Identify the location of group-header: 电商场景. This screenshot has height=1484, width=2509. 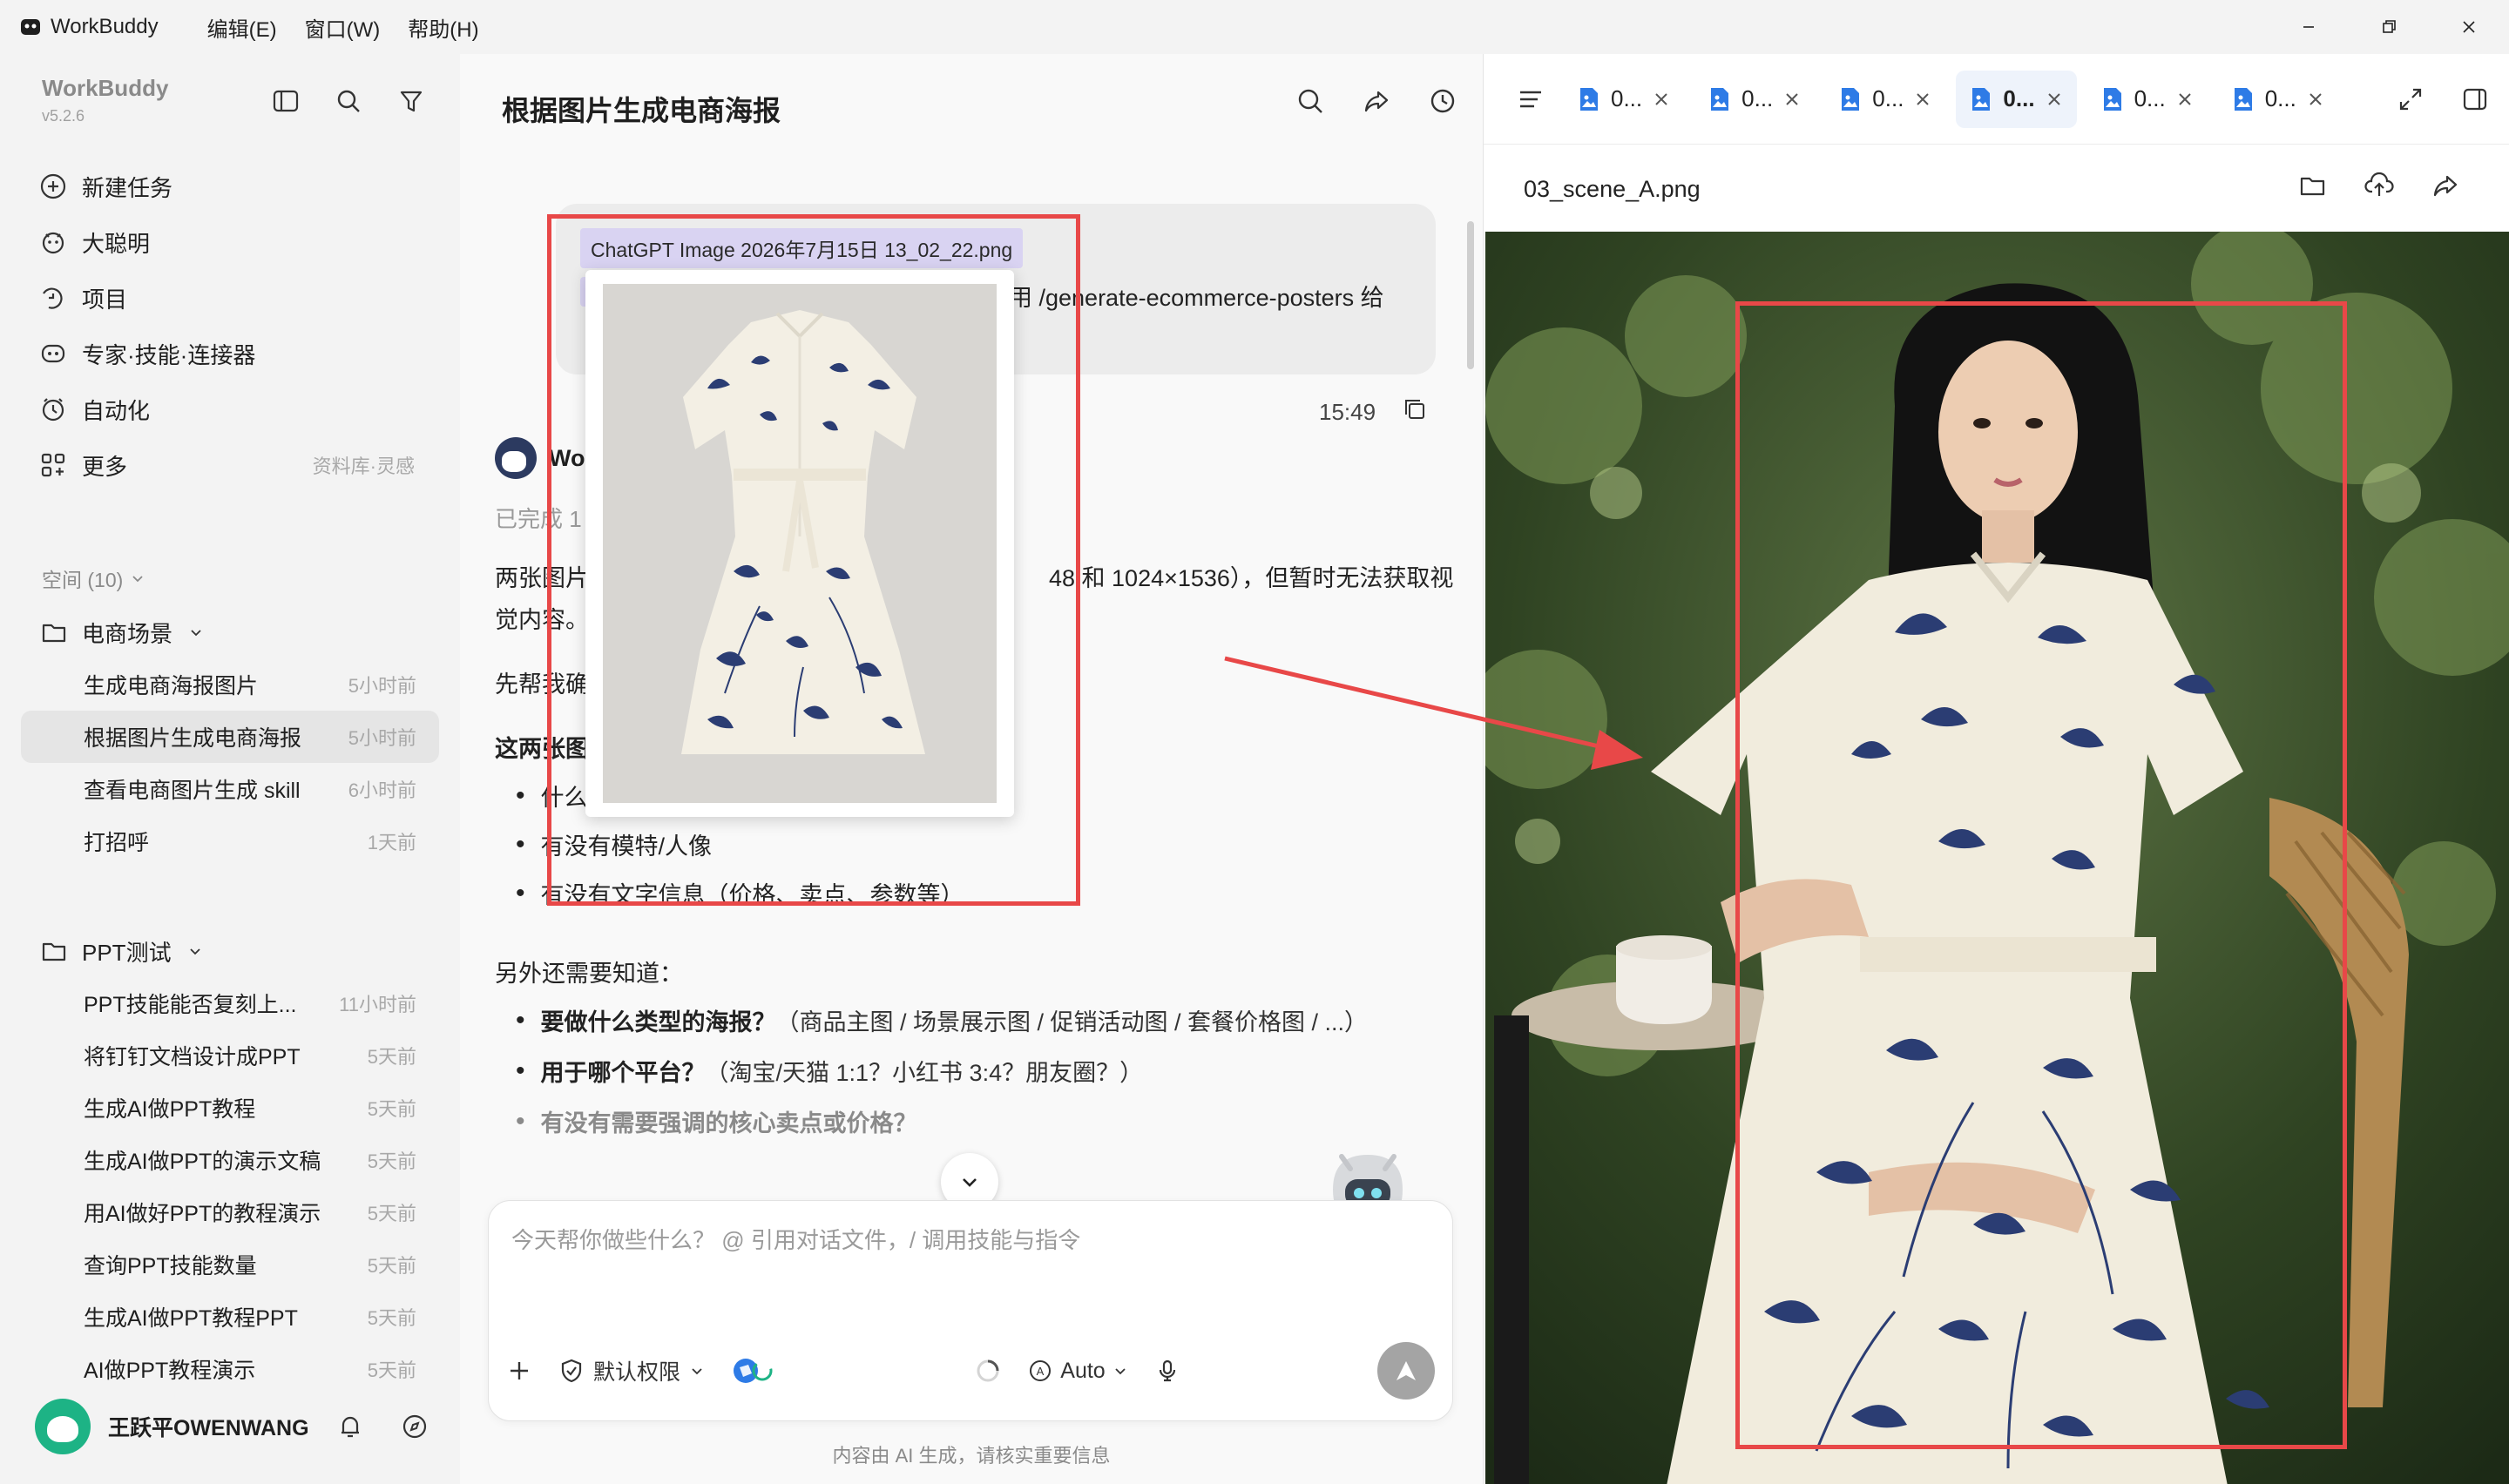
(230, 632).